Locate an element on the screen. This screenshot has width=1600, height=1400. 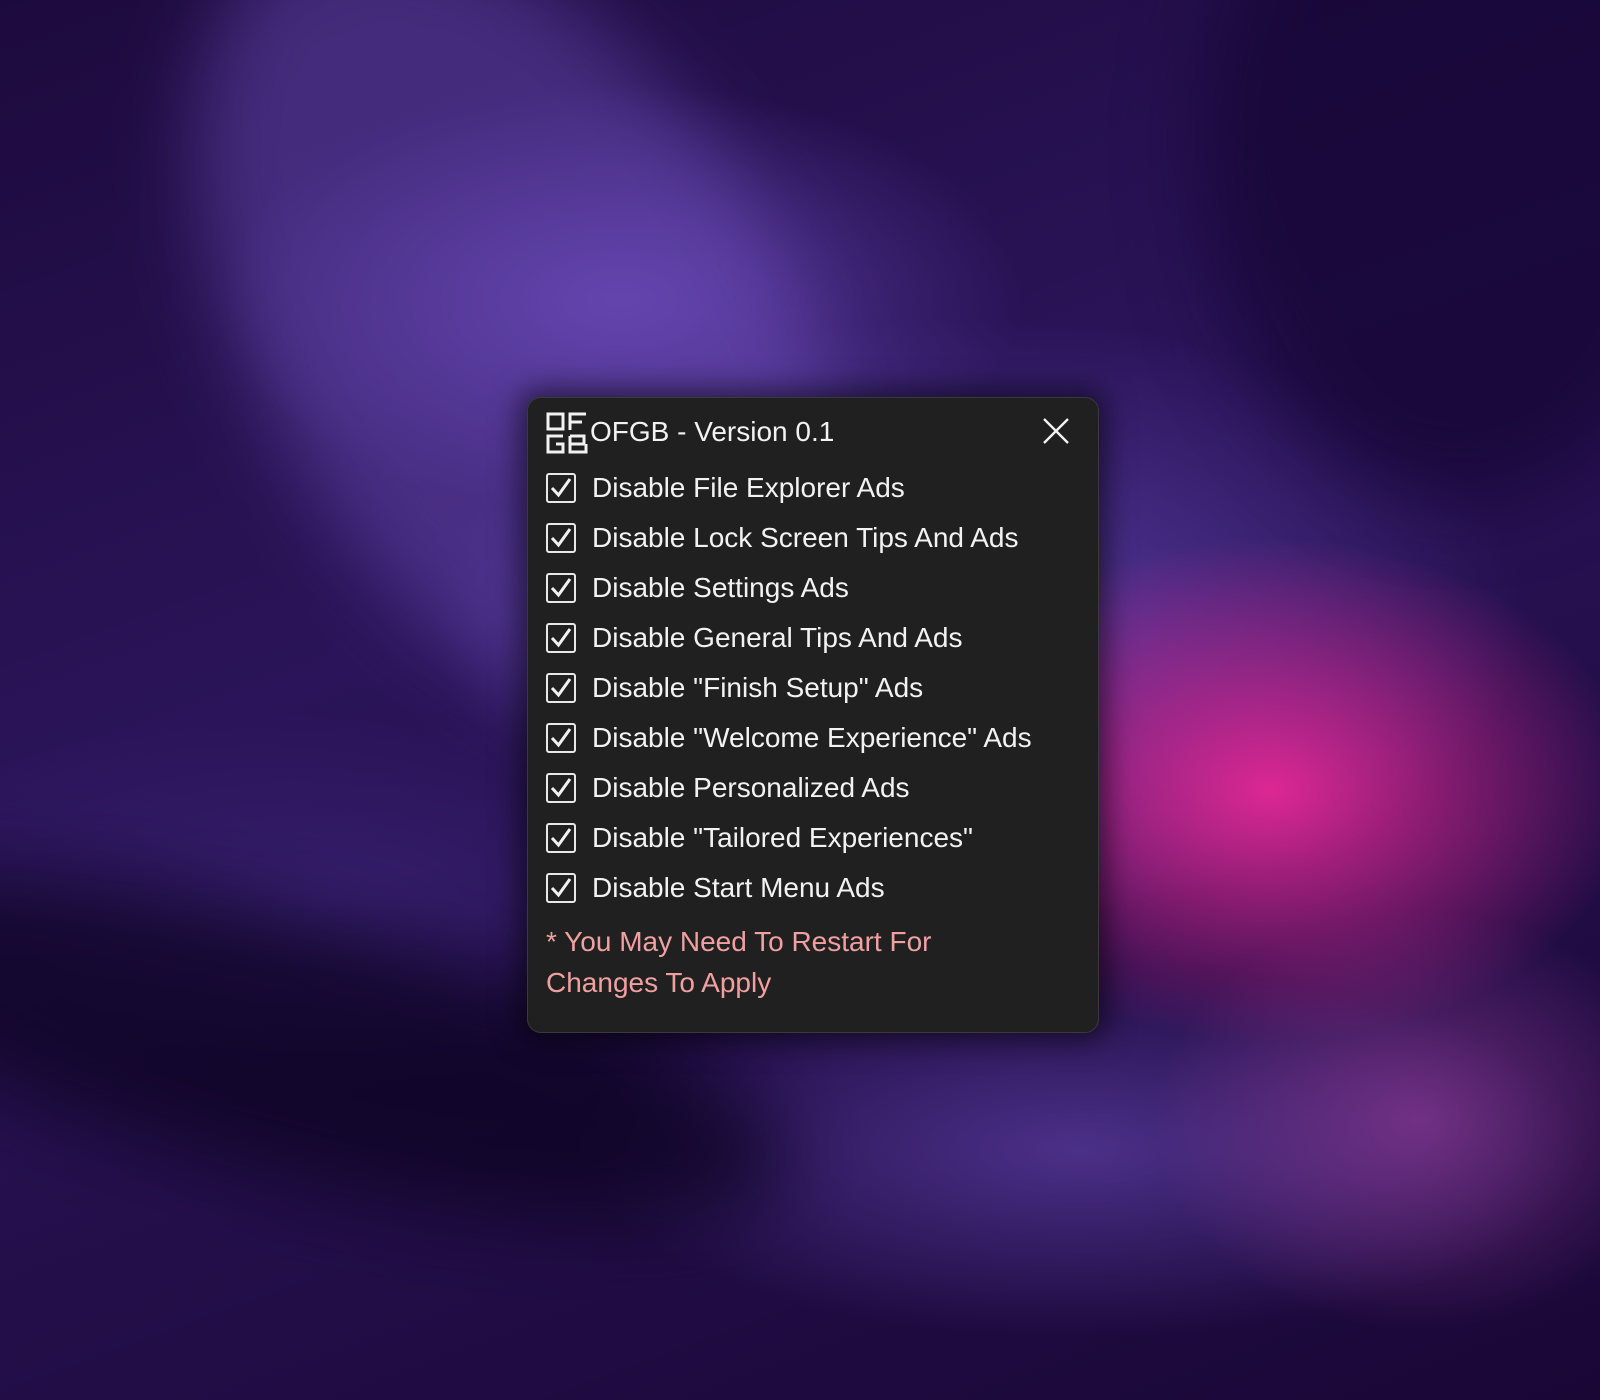
option-settings-ads: Disable Settings Ads is located at coordinates (817, 588).